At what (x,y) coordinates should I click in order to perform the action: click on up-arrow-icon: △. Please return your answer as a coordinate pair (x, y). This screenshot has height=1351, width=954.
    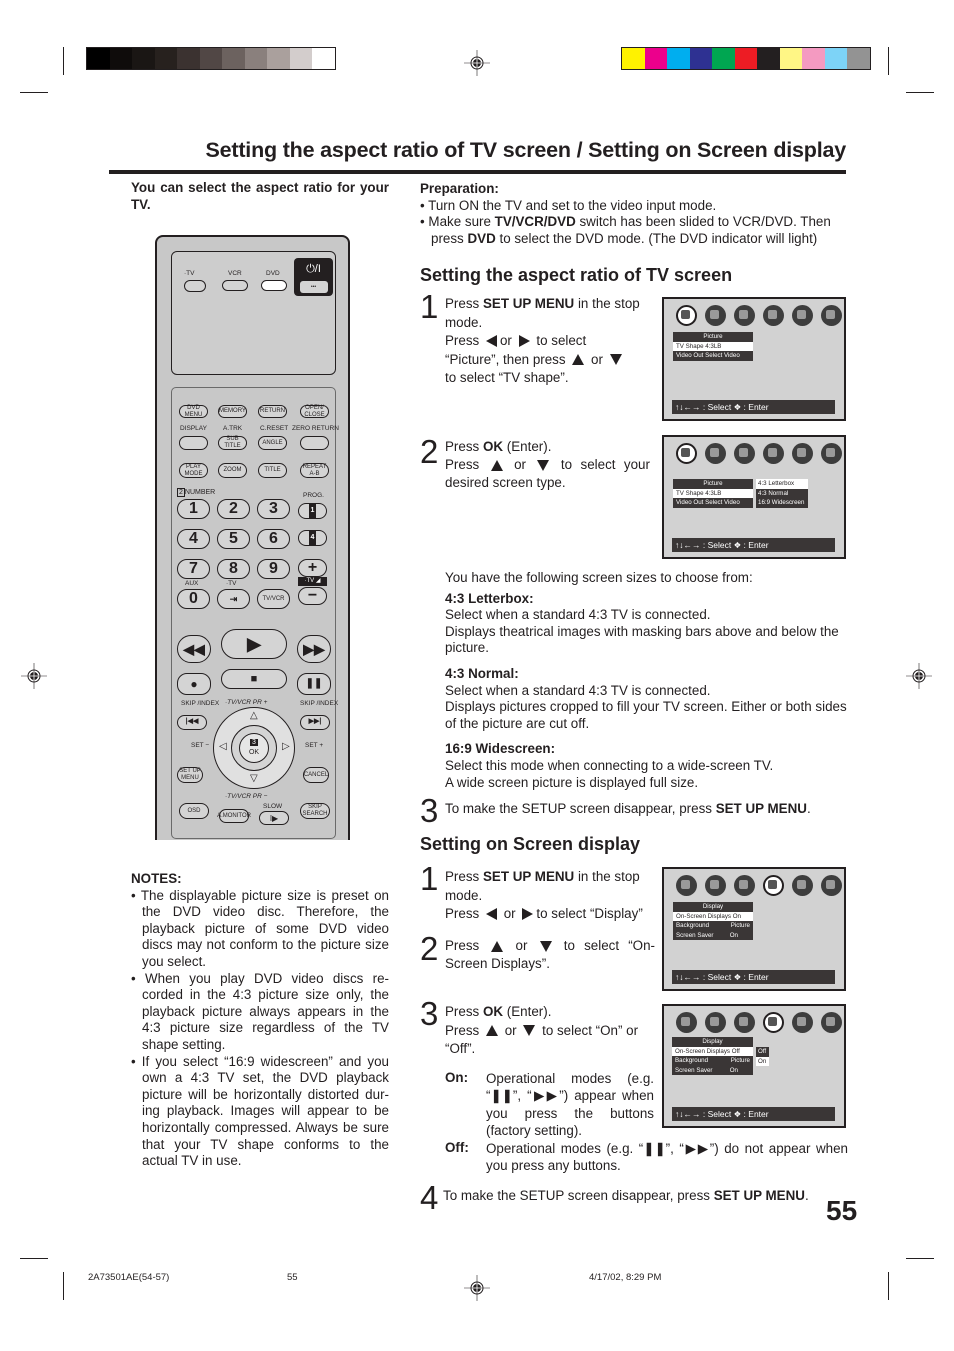
    Looking at the image, I should click on (254, 715).